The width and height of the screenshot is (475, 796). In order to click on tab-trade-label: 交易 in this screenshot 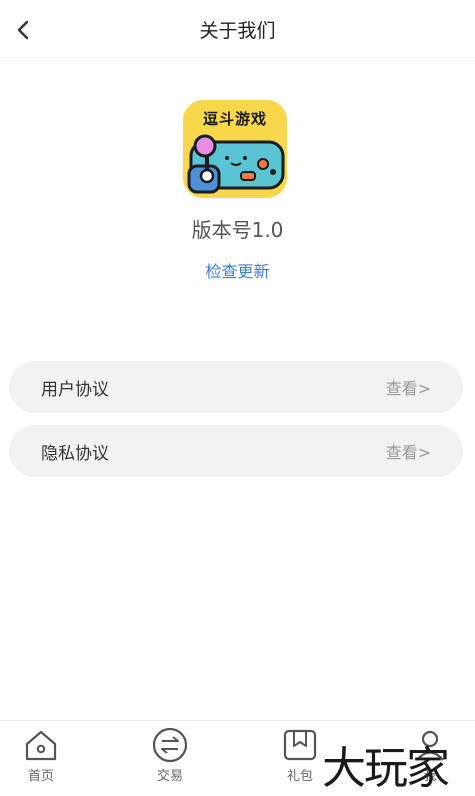, I will do `click(169, 776)`.